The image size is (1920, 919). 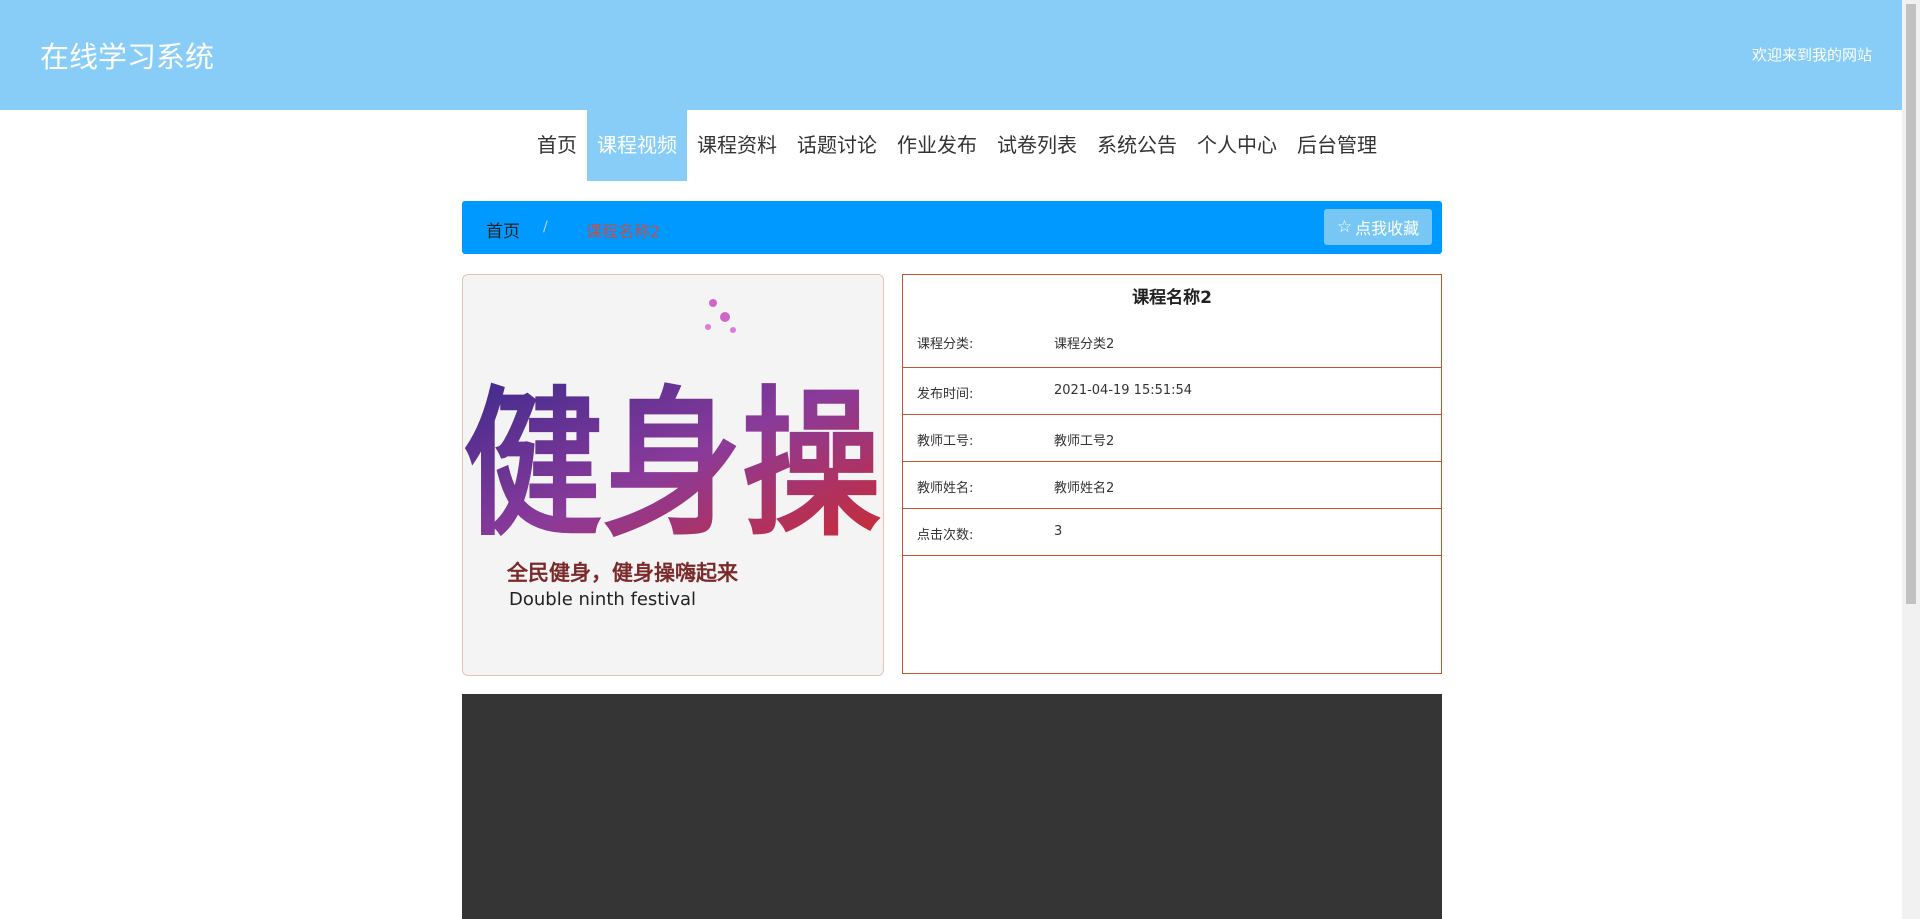 What do you see at coordinates (737, 145) in the screenshot?
I see `nav-item-course-materials: 课程资料` at bounding box center [737, 145].